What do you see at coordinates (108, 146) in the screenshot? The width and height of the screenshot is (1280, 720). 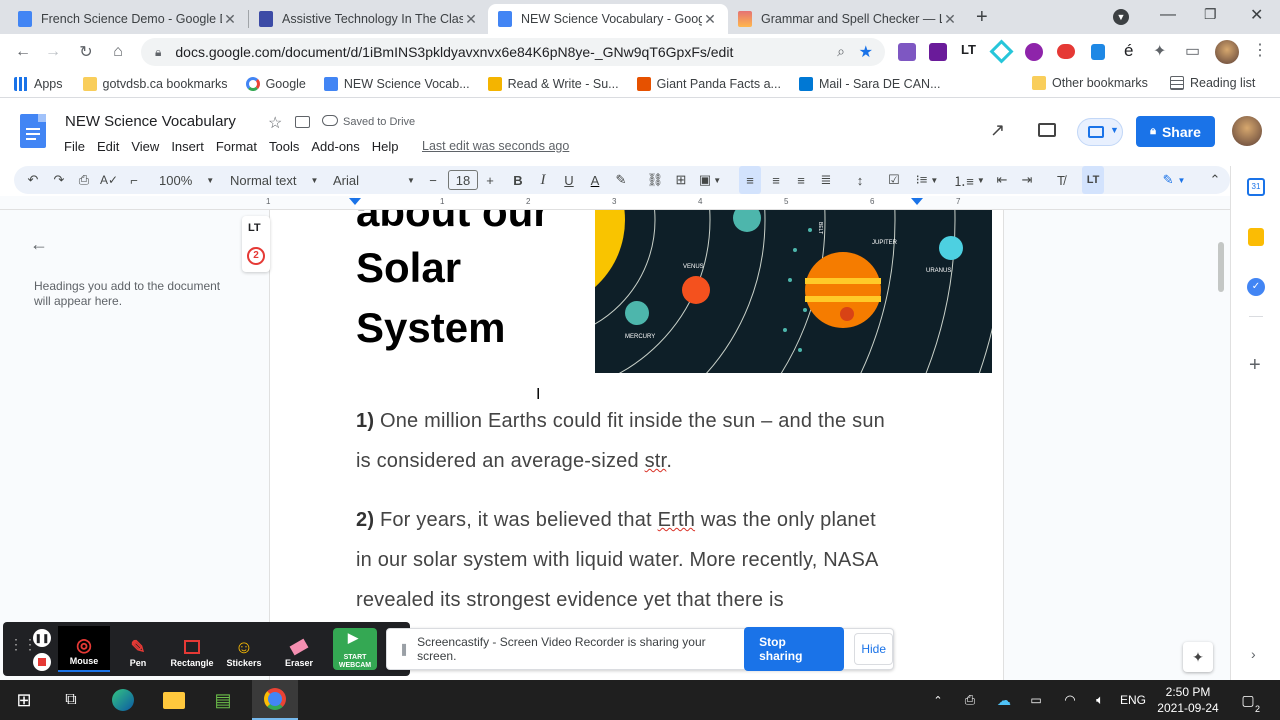 I see `menu-edit: Edit` at bounding box center [108, 146].